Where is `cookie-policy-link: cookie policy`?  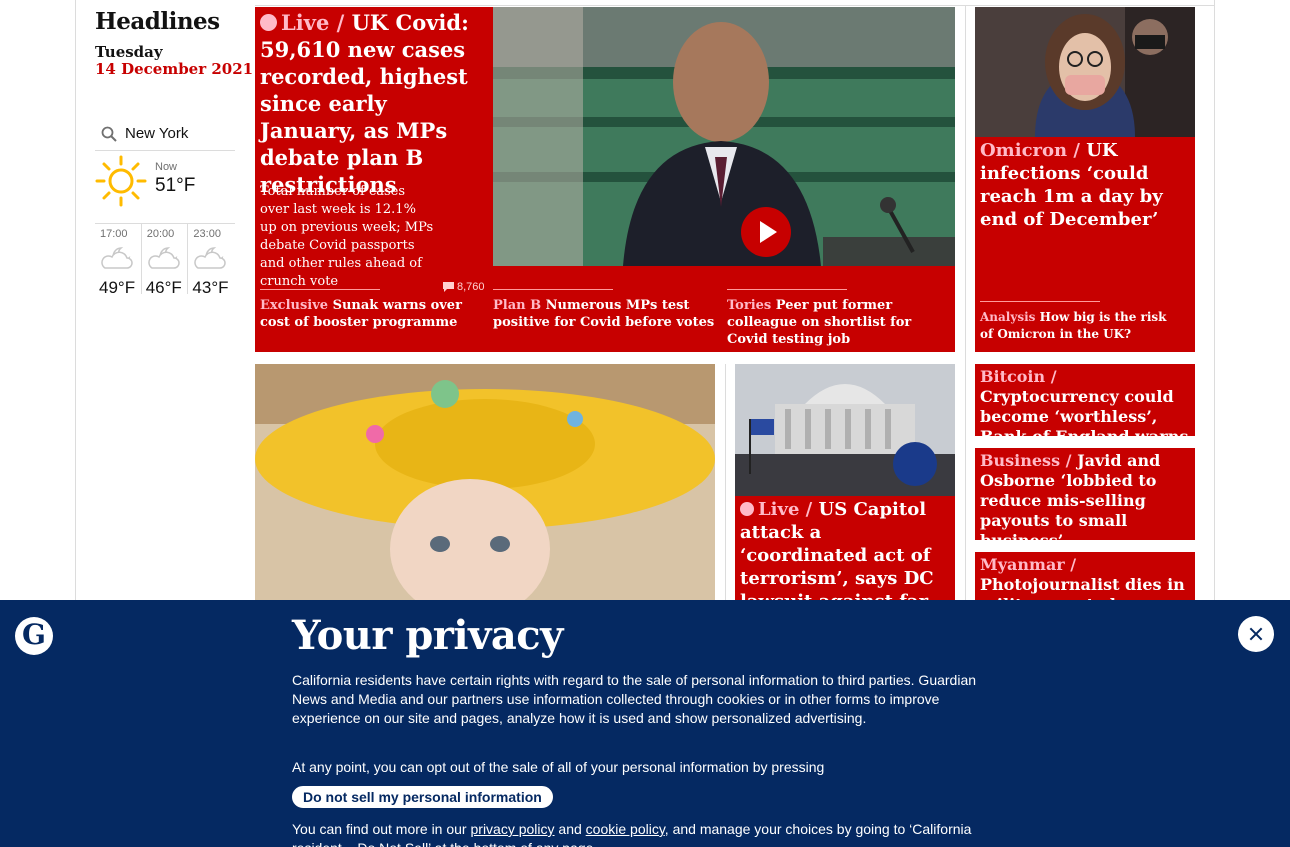
cookie-policy-link: cookie policy is located at coordinates (625, 829).